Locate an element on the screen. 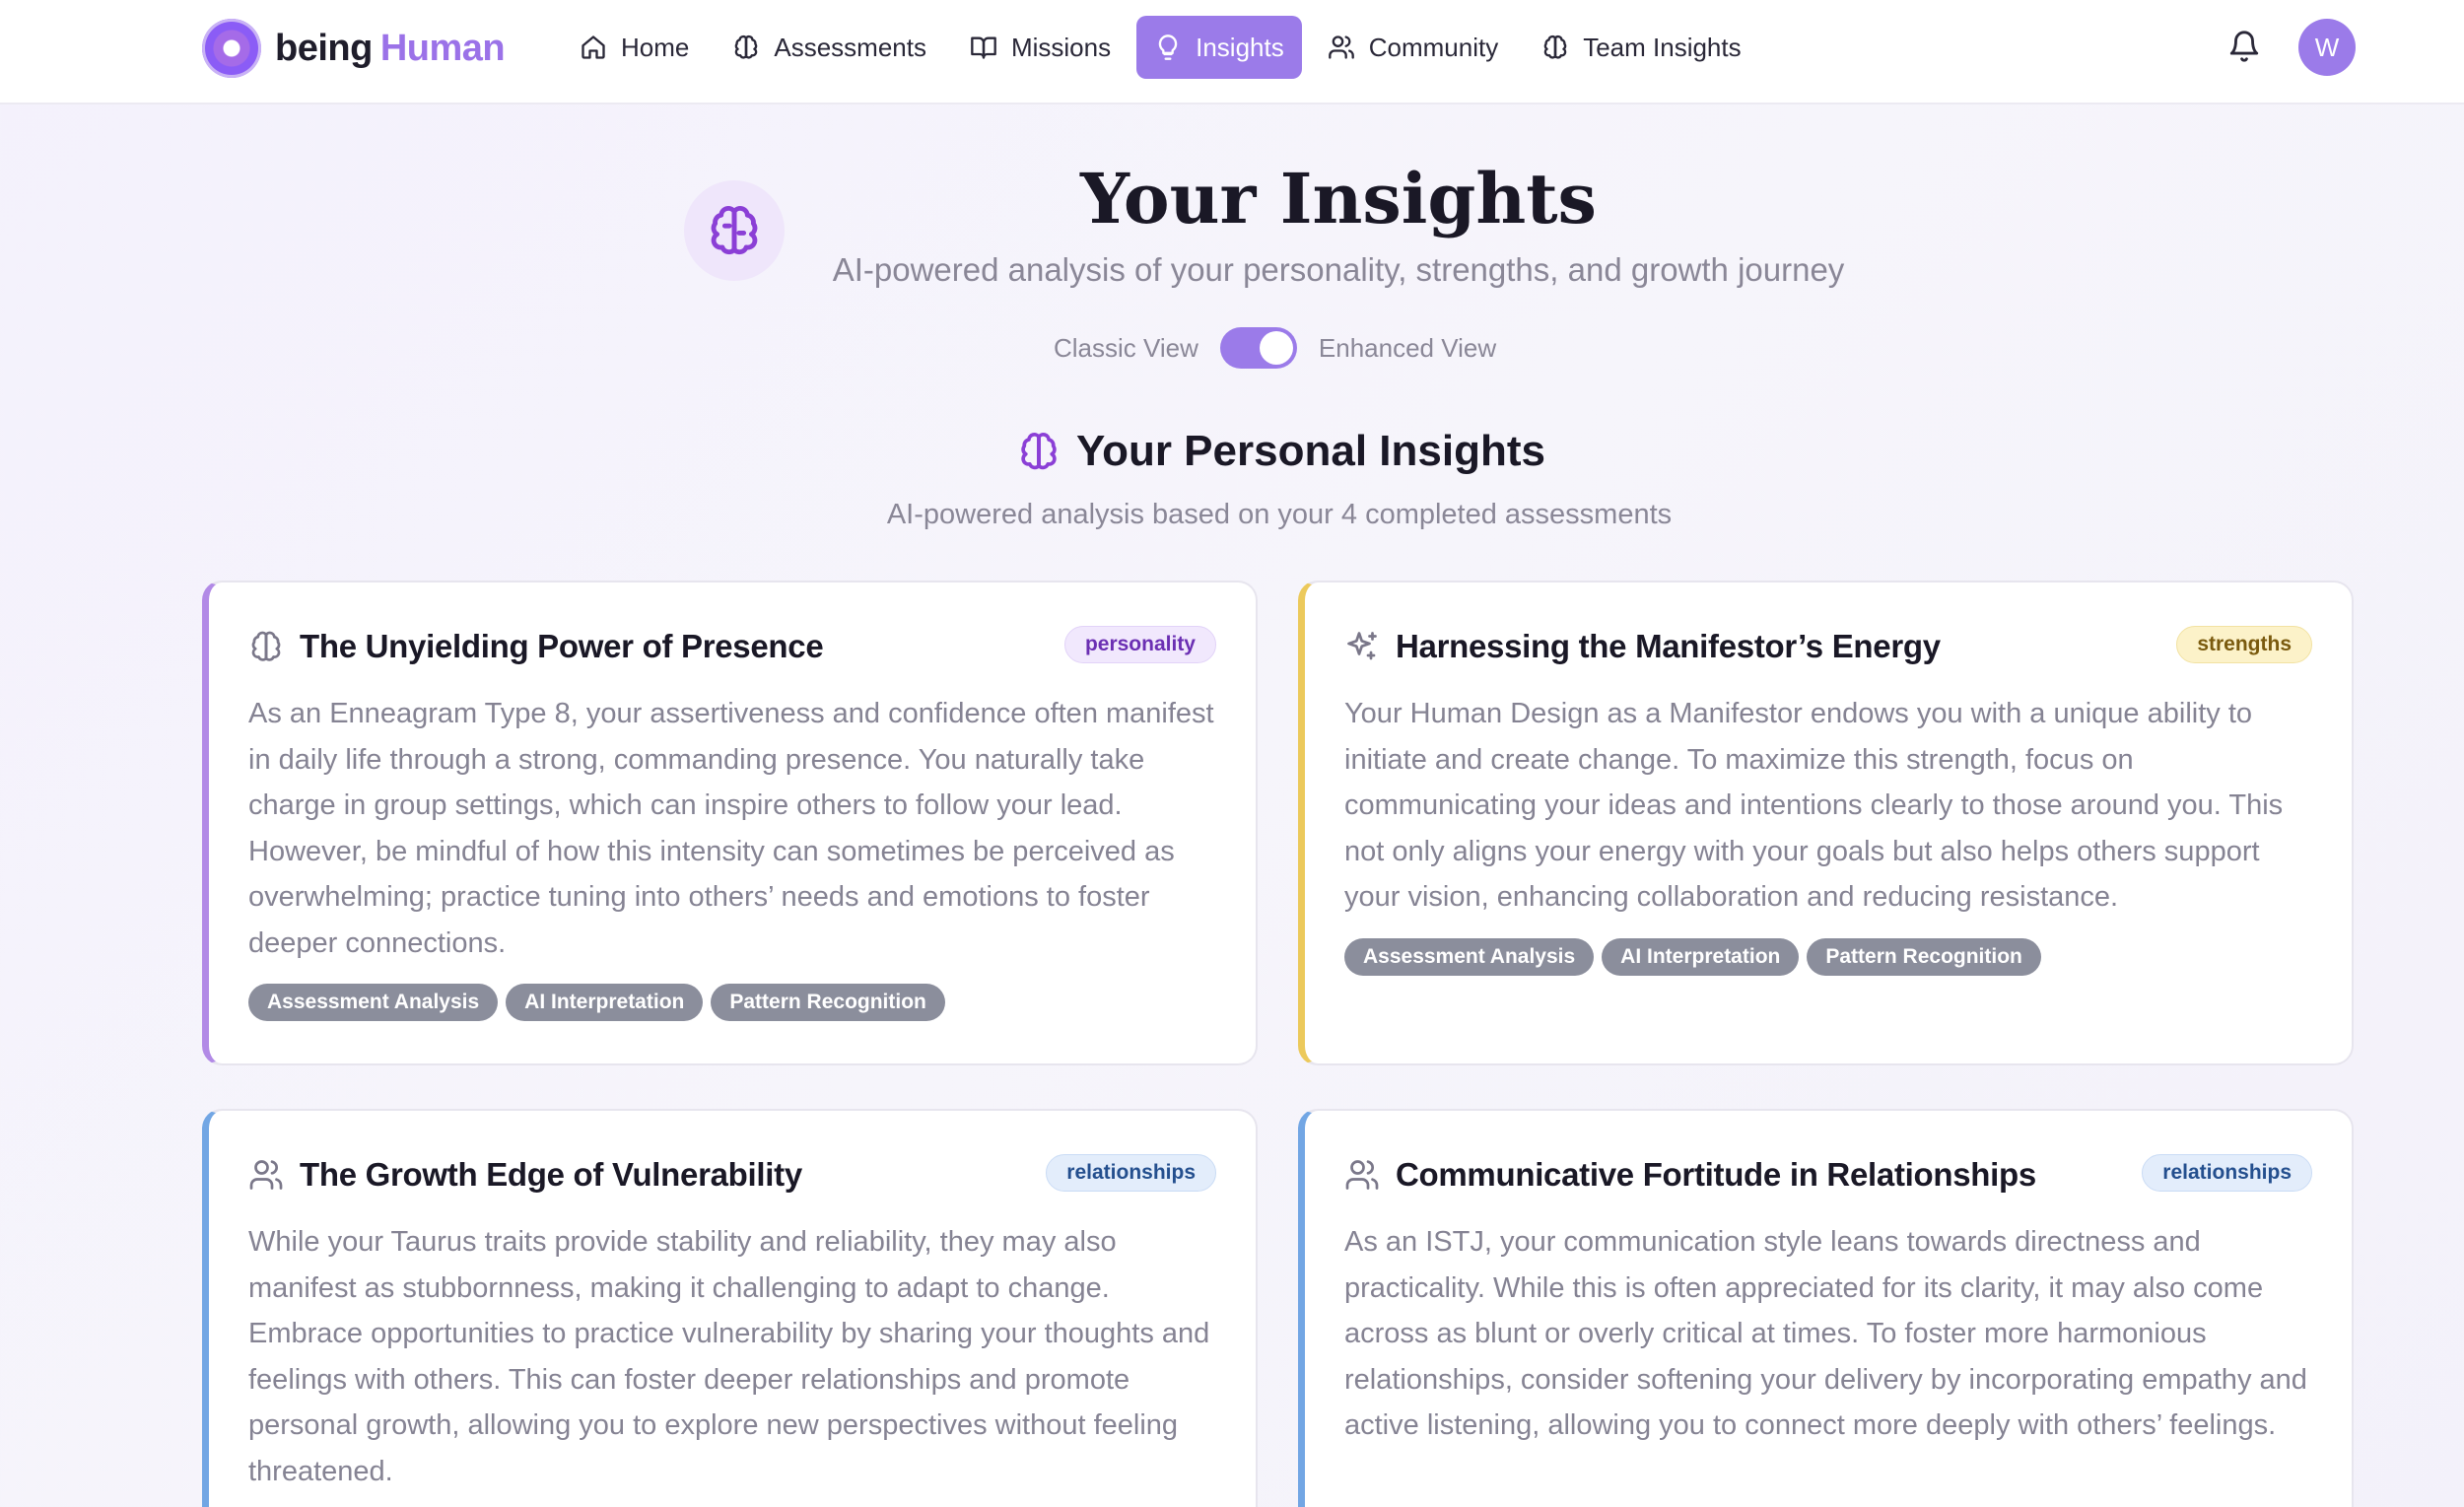 This screenshot has height=1507, width=2464. nav-item-community: Community is located at coordinates (1413, 47).